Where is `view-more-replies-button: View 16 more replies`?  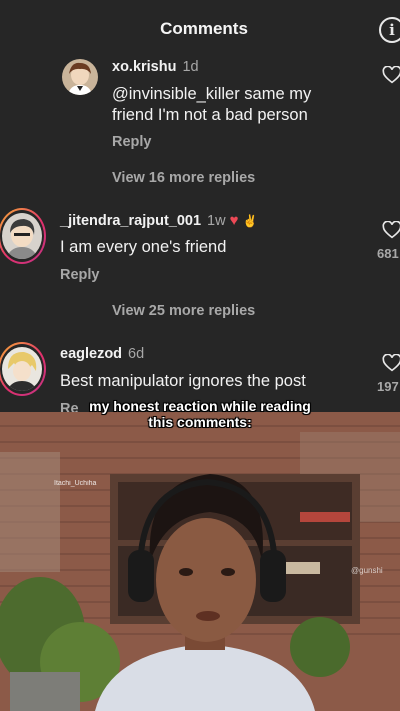
view-more-replies-button: View 16 more replies is located at coordinates (183, 178).